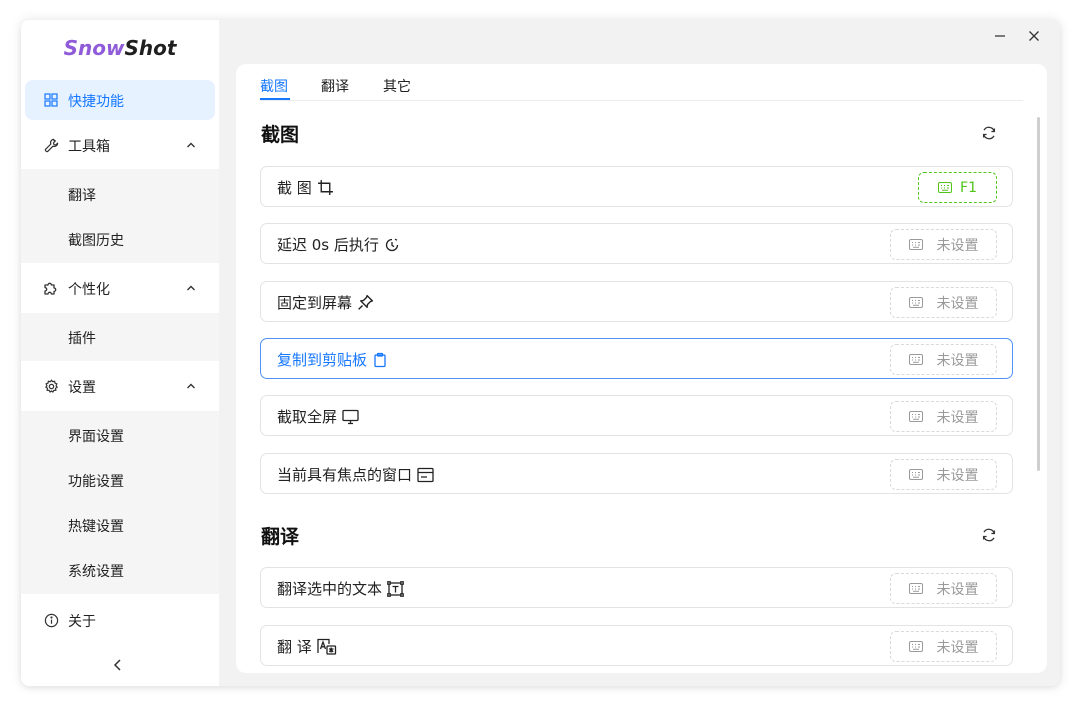  I want to click on sidebar-item-personalize: 个性化, so click(120, 288).